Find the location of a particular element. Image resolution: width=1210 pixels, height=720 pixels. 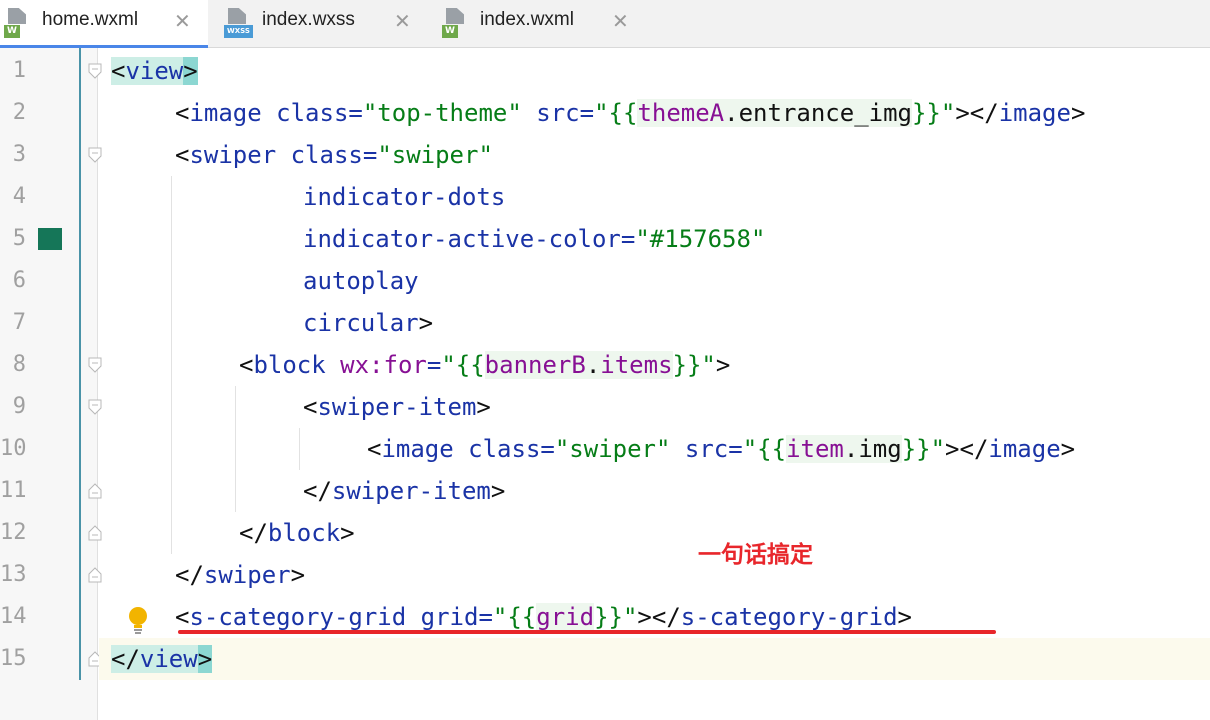

code-line-6: autoplay is located at coordinates (361, 281).